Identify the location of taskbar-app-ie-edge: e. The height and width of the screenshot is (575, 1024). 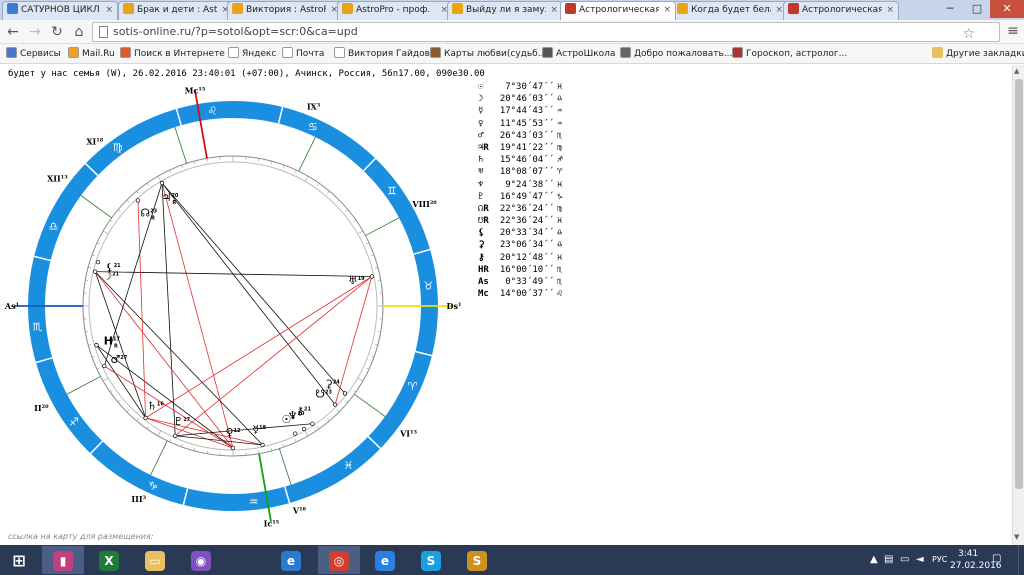
(291, 560).